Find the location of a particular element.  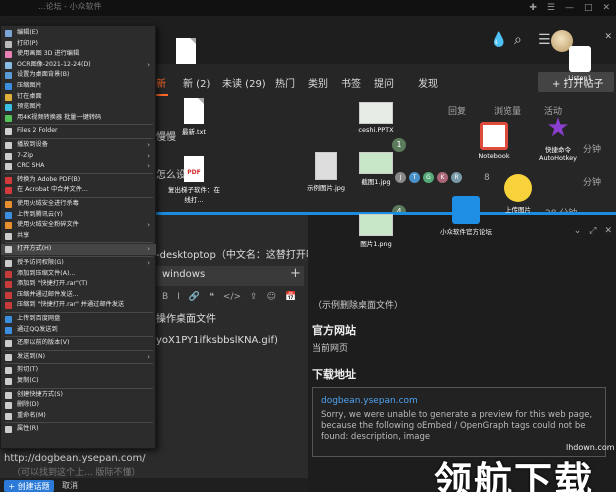

context-menu-item: 打开方式(H) › is located at coordinates (78, 249).